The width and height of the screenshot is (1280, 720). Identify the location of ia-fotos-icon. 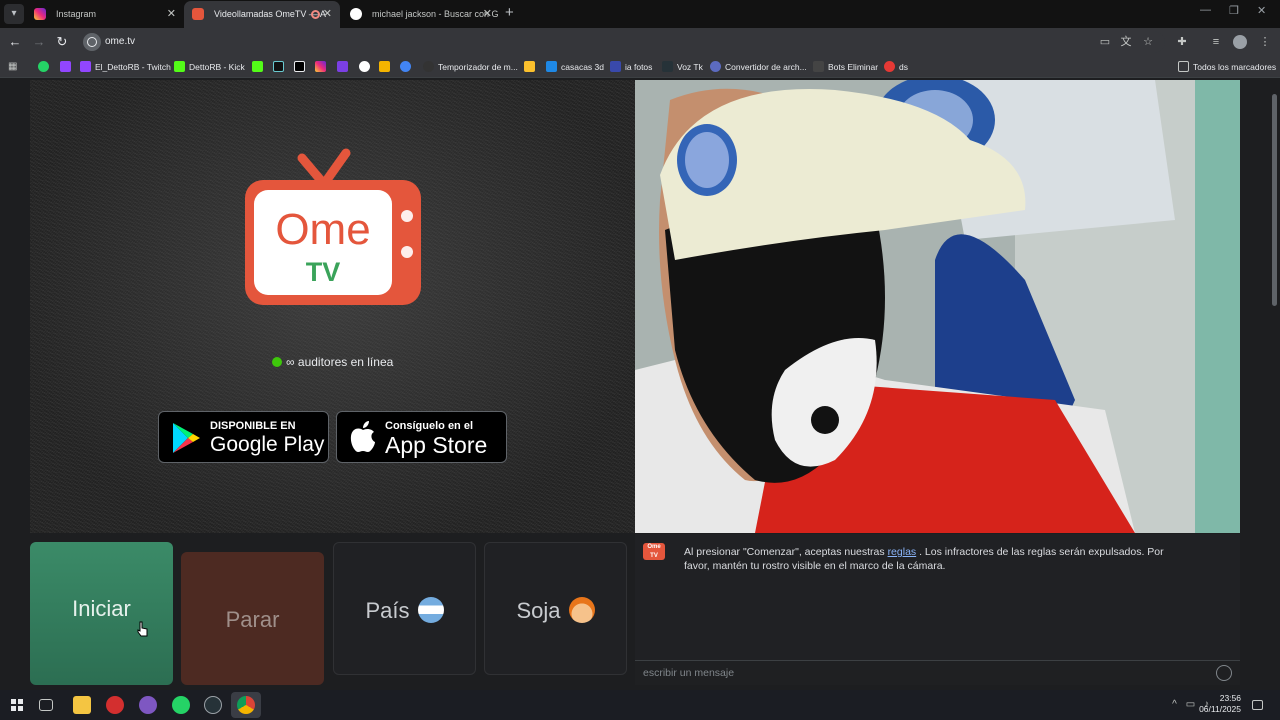
(615, 66).